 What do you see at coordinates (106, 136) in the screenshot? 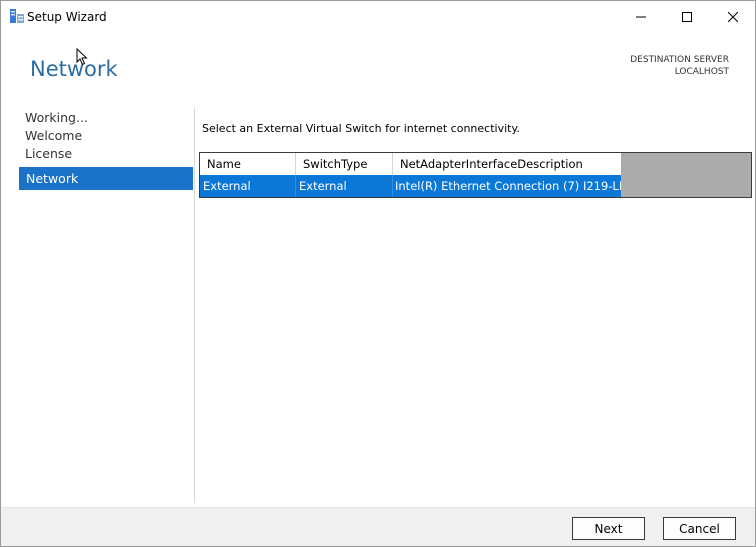
I see `sidebar-item-welcome: Welcome` at bounding box center [106, 136].